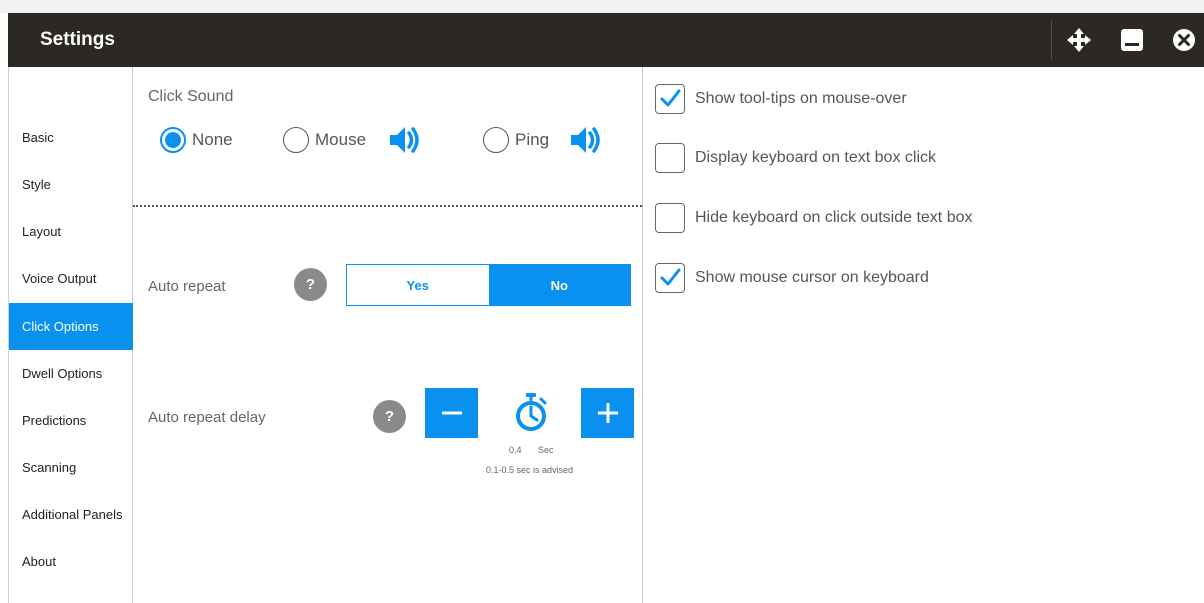 The image size is (1204, 603). I want to click on sidebar-item-about: About, so click(71, 561).